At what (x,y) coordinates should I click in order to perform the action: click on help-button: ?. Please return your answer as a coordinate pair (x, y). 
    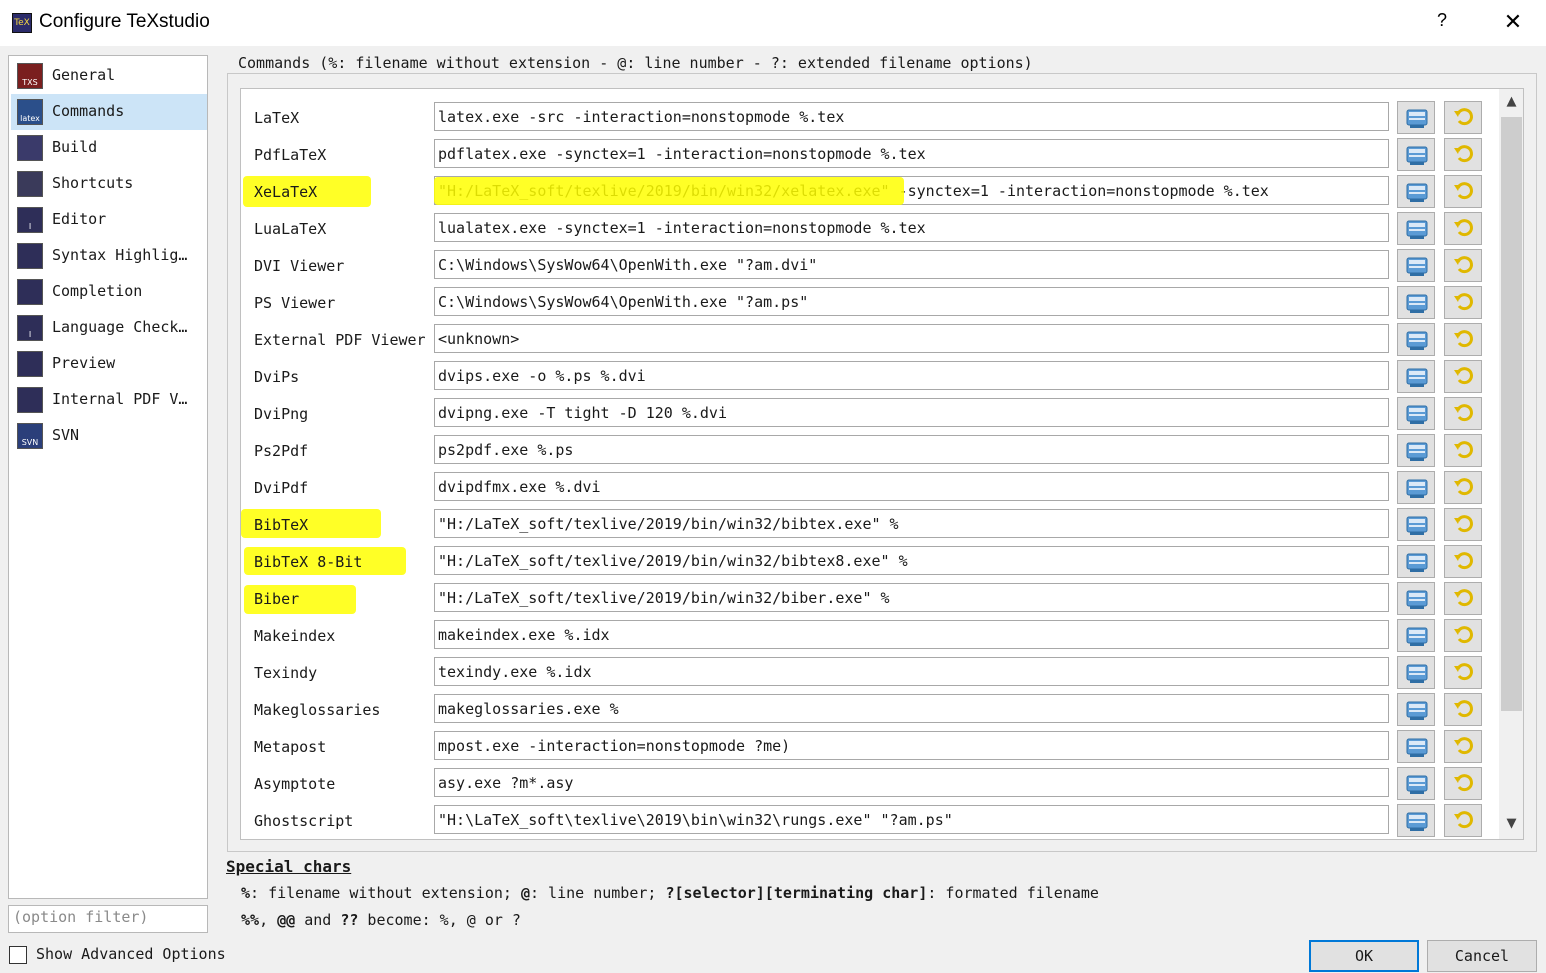
    Looking at the image, I should click on (1442, 23).